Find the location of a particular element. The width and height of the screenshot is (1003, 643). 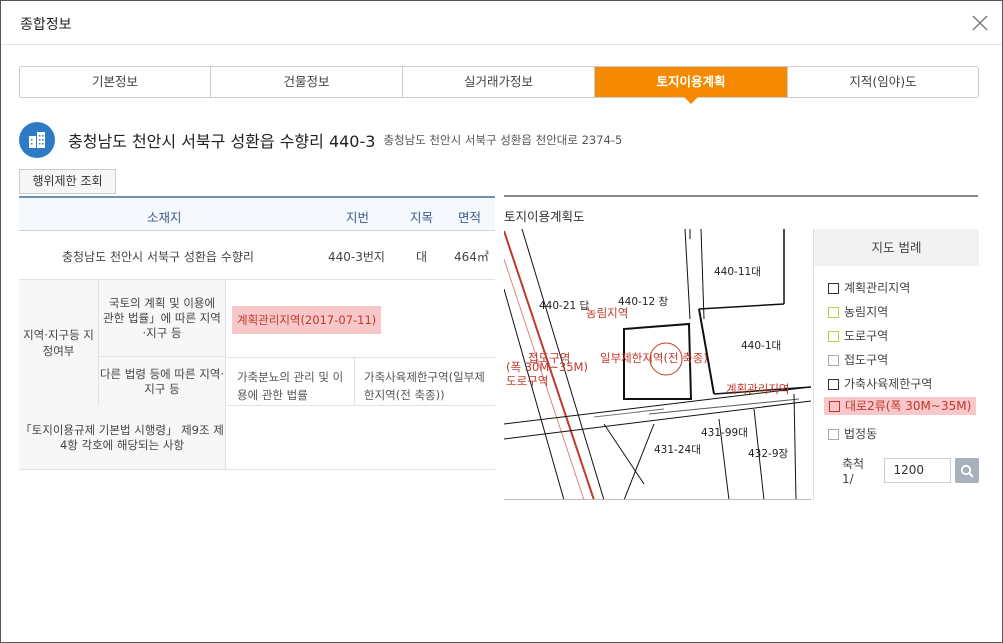

legend-item: 농림지역 is located at coordinates (858, 312).